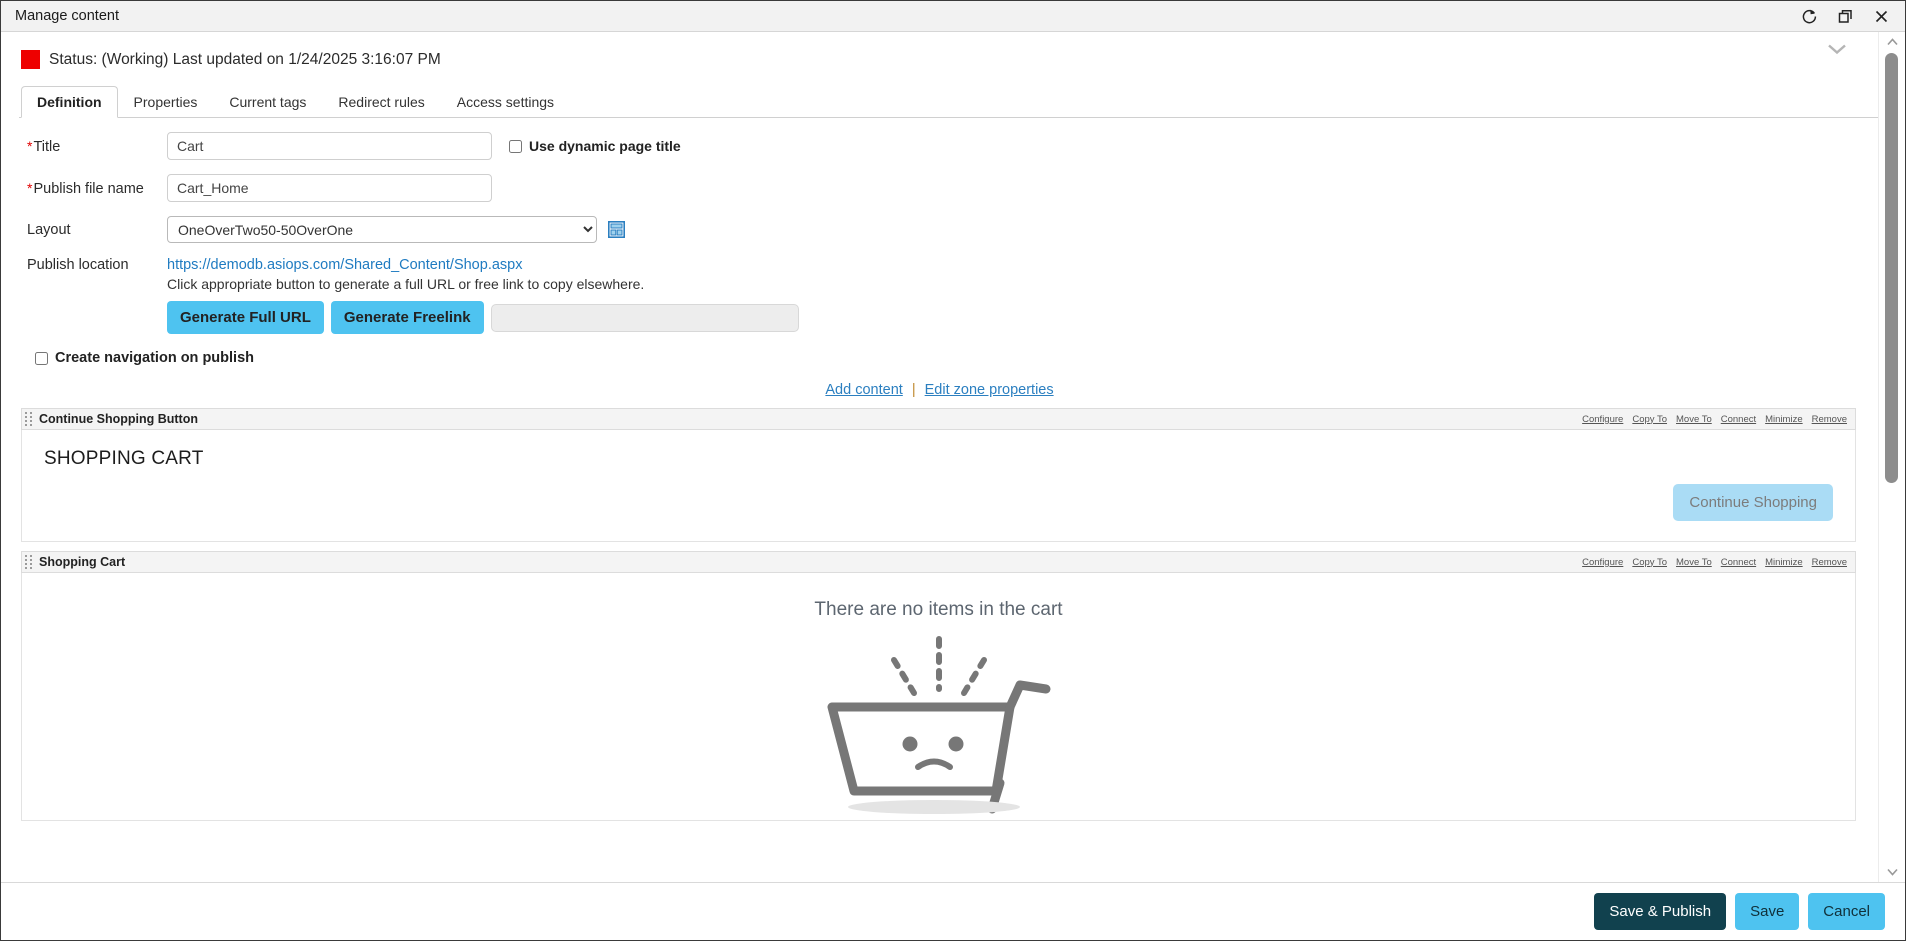  Describe the element at coordinates (382, 229) in the screenshot. I see `layout-select: OneOverTwo50-50OverOne` at that location.